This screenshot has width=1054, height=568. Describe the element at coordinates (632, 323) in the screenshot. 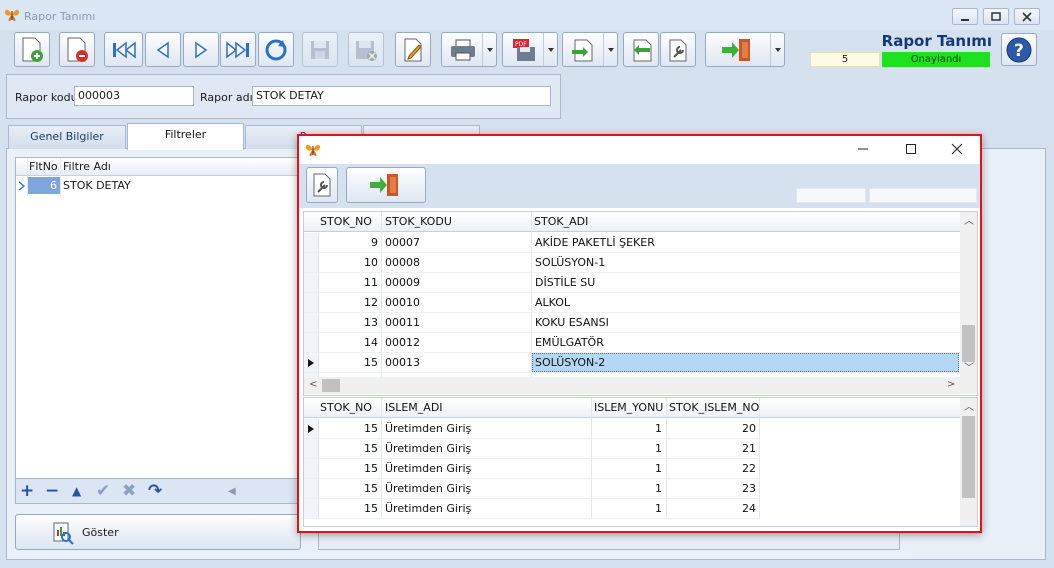

I see `table-row: 13 00011 KOKU ESANSI` at that location.